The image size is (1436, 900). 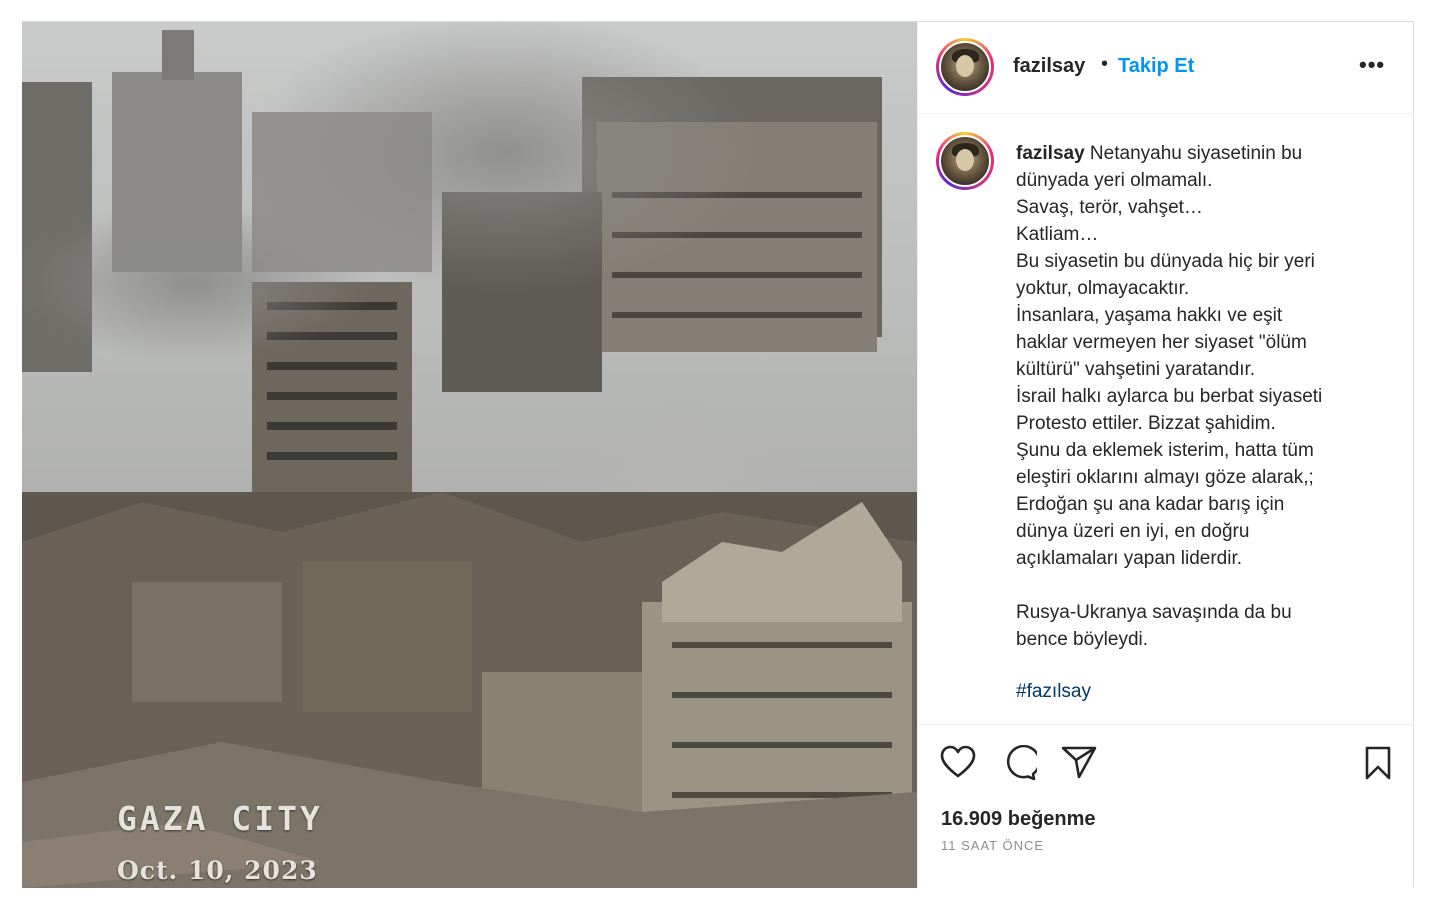 I want to click on follow-button: Takip Et, so click(x=1156, y=66).